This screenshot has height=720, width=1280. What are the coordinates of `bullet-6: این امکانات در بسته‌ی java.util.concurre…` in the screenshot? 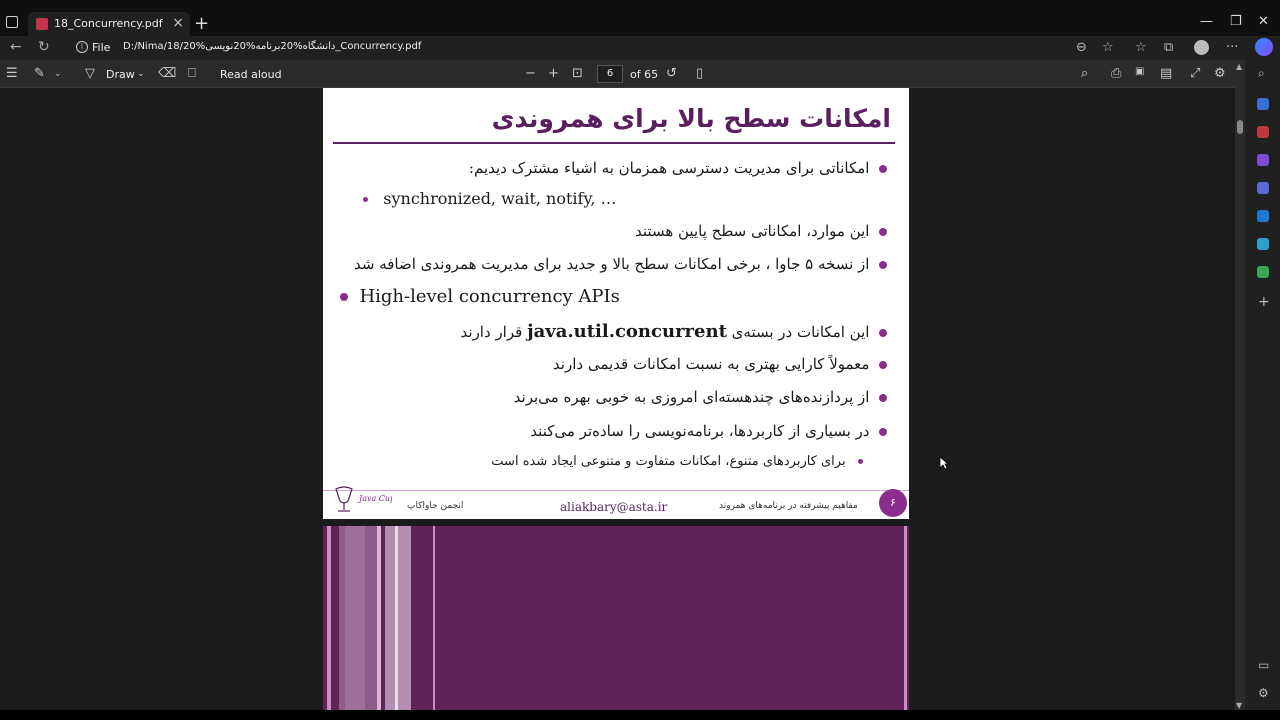 It's located at (674, 331).